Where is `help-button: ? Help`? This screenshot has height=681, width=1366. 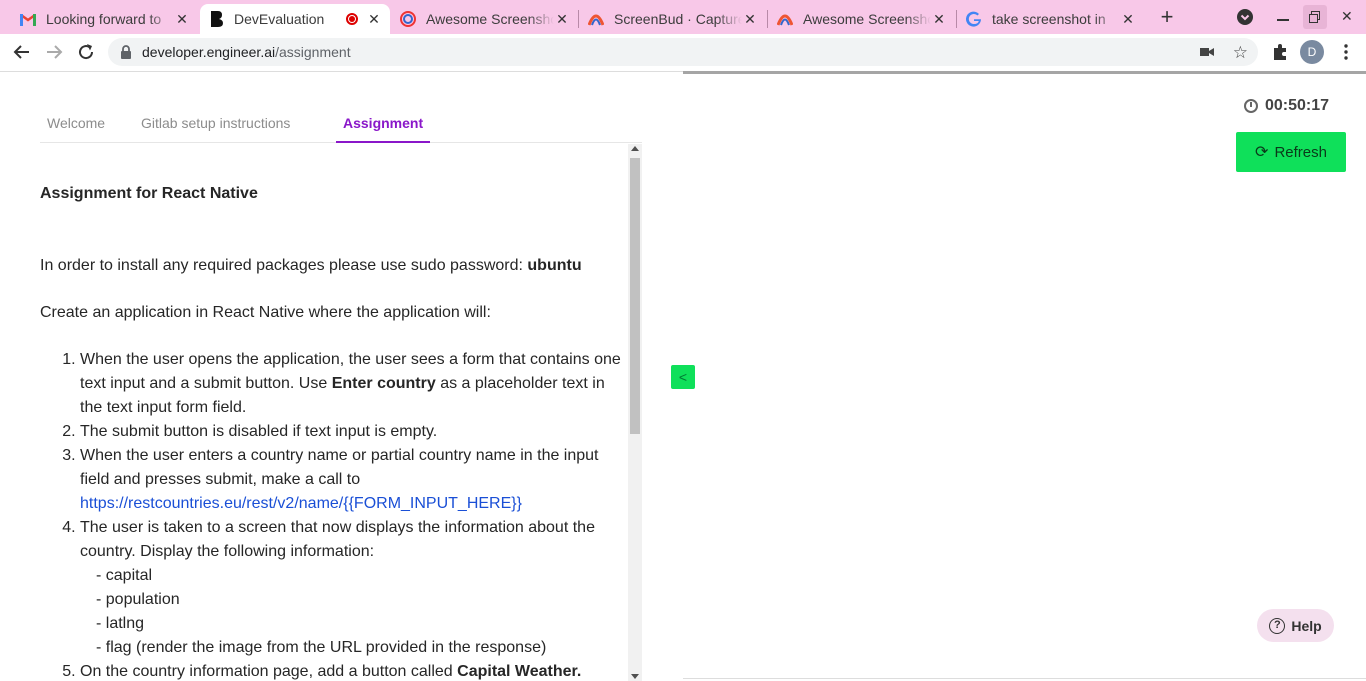
help-button: ? Help is located at coordinates (1295, 625).